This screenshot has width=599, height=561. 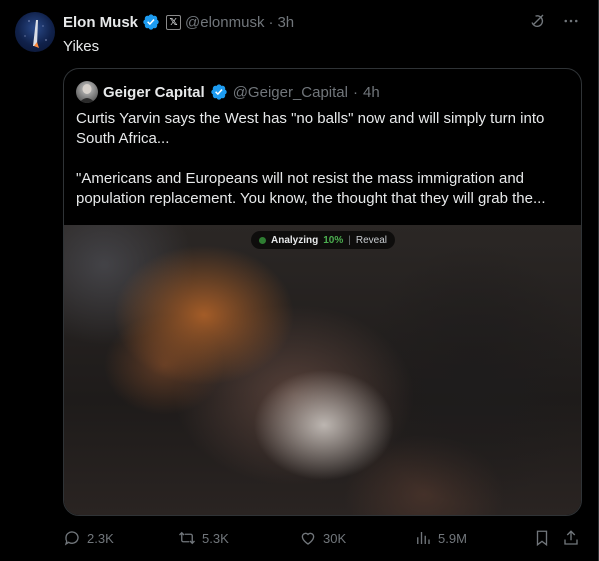 What do you see at coordinates (224, 22) in the screenshot?
I see `author-handle: @elonmusk` at bounding box center [224, 22].